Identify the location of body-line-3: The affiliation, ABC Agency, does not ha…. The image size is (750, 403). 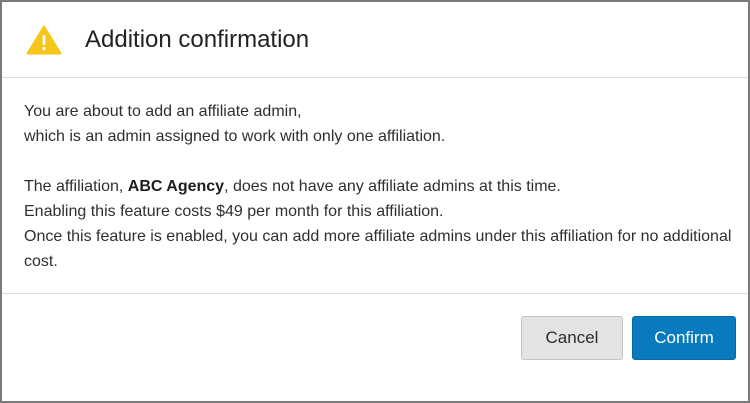
(378, 186).